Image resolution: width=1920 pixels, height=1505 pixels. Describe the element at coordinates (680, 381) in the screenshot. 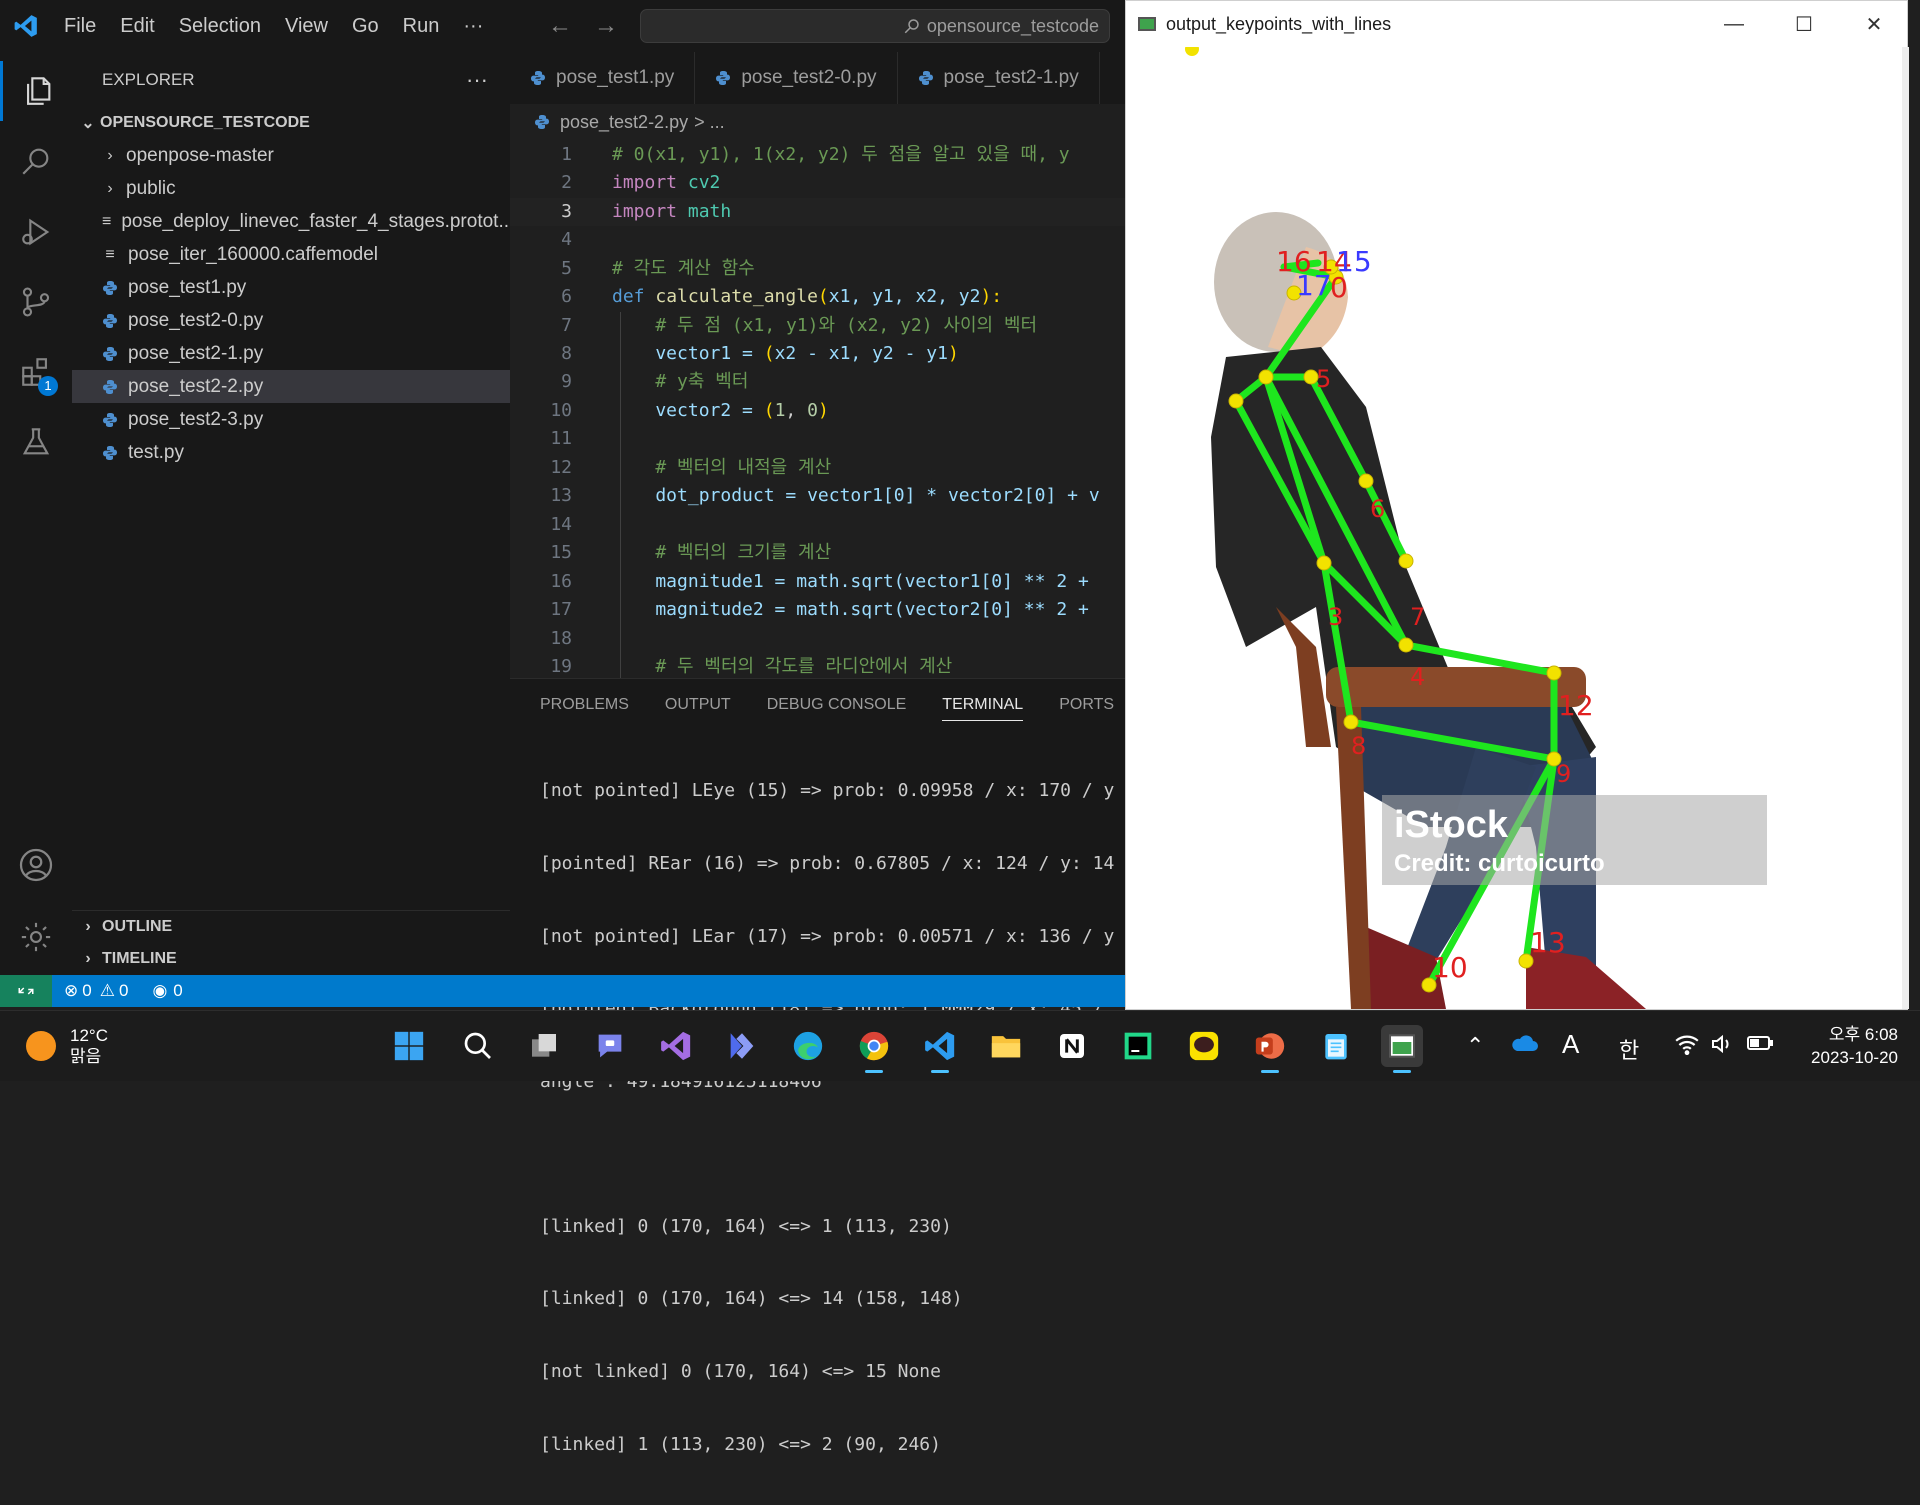

I see `code-line-9: # y축 벡터` at that location.